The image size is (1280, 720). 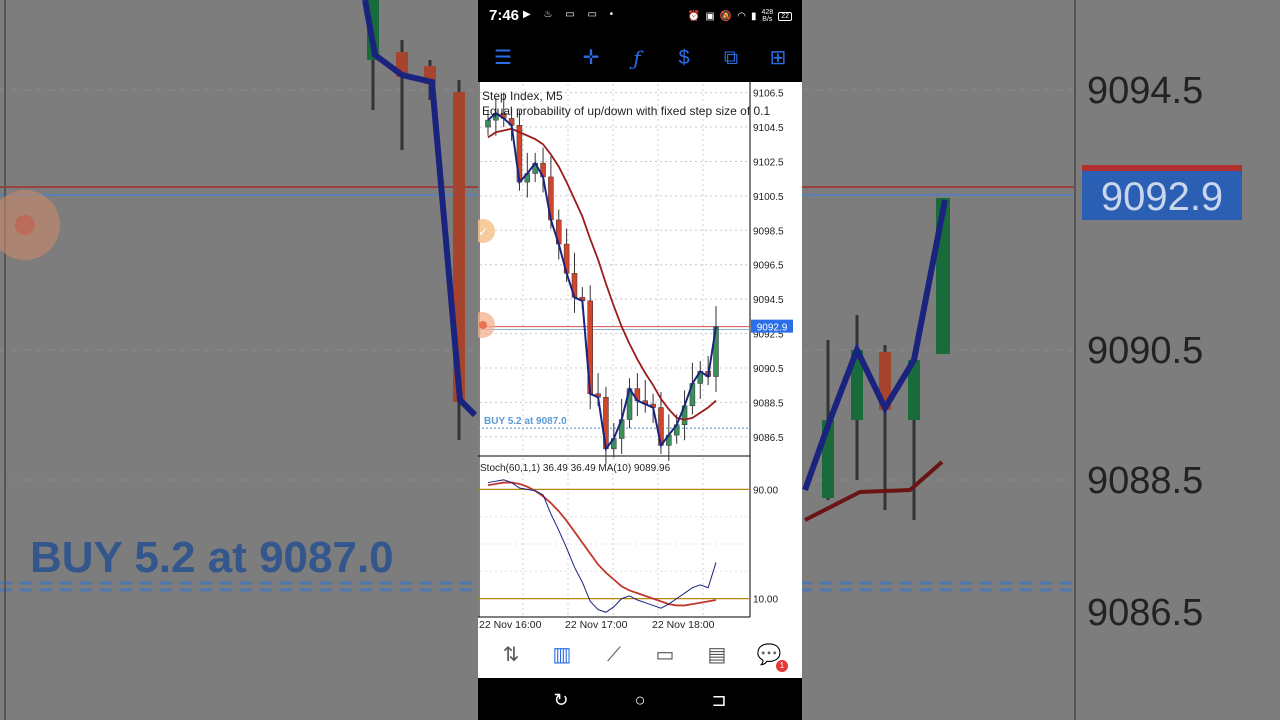 I want to click on indicator-label: Stoch(60,1,1) 36.49 36.49 MA(10) 9089.96, so click(x=575, y=468).